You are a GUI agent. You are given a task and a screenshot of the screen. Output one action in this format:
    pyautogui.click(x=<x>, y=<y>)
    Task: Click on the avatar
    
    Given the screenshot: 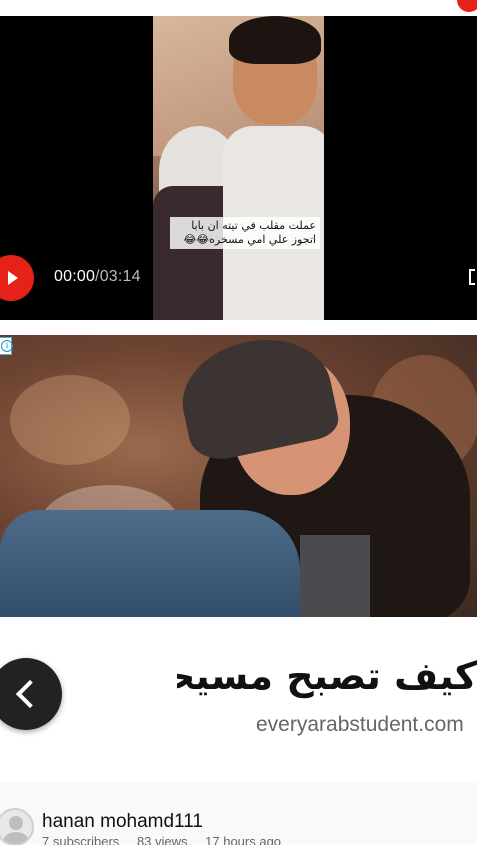 What is the action you would take?
    pyautogui.click(x=17, y=826)
    